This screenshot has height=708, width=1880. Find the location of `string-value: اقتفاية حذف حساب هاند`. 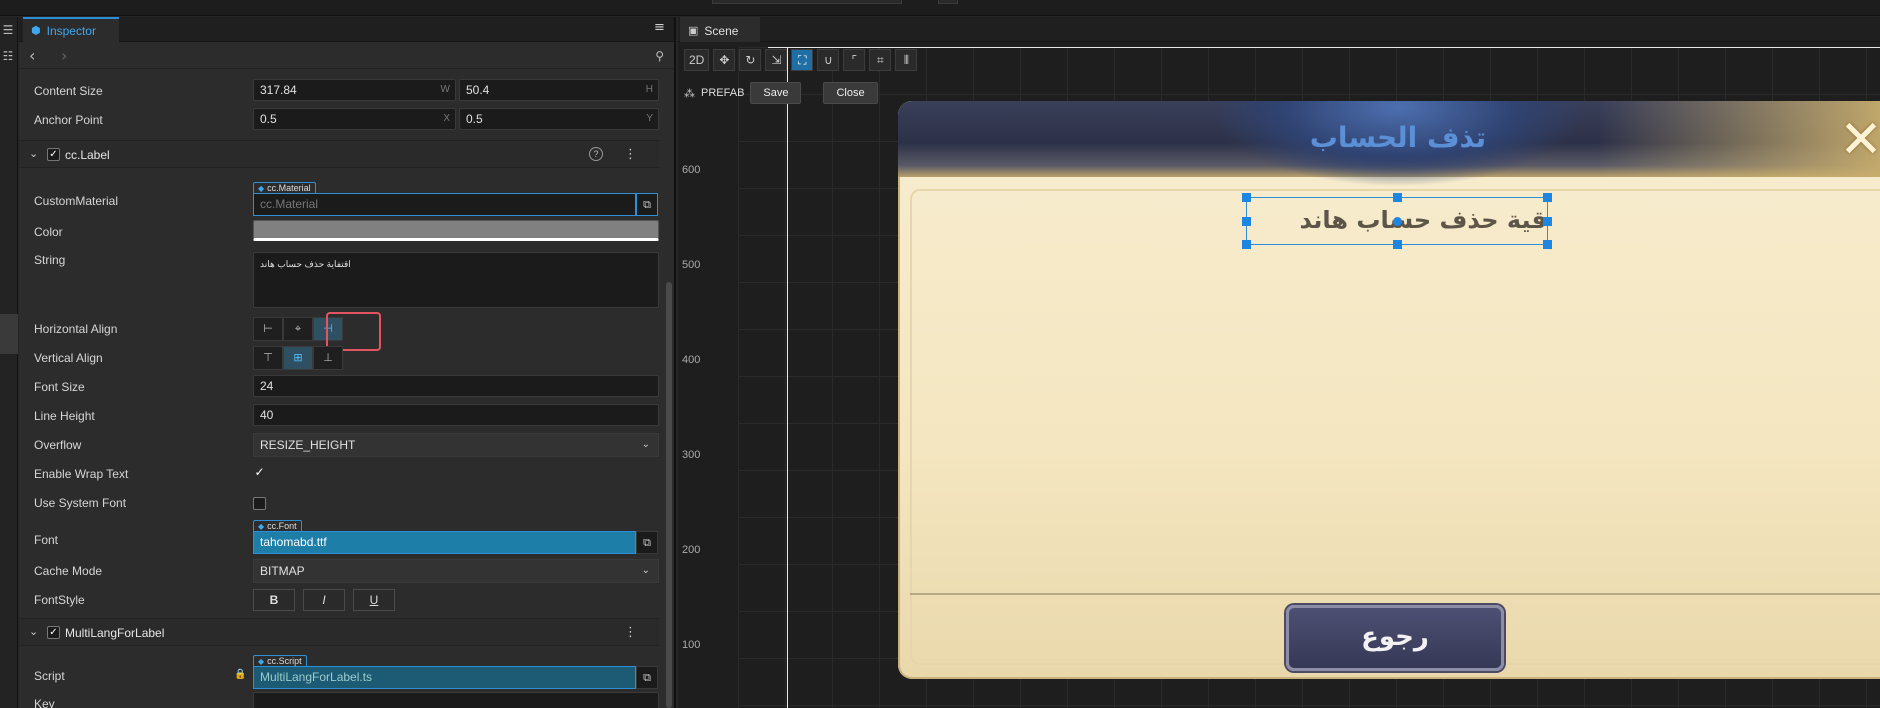

string-value: اقتفاية حذف حساب هاند is located at coordinates (305, 264).